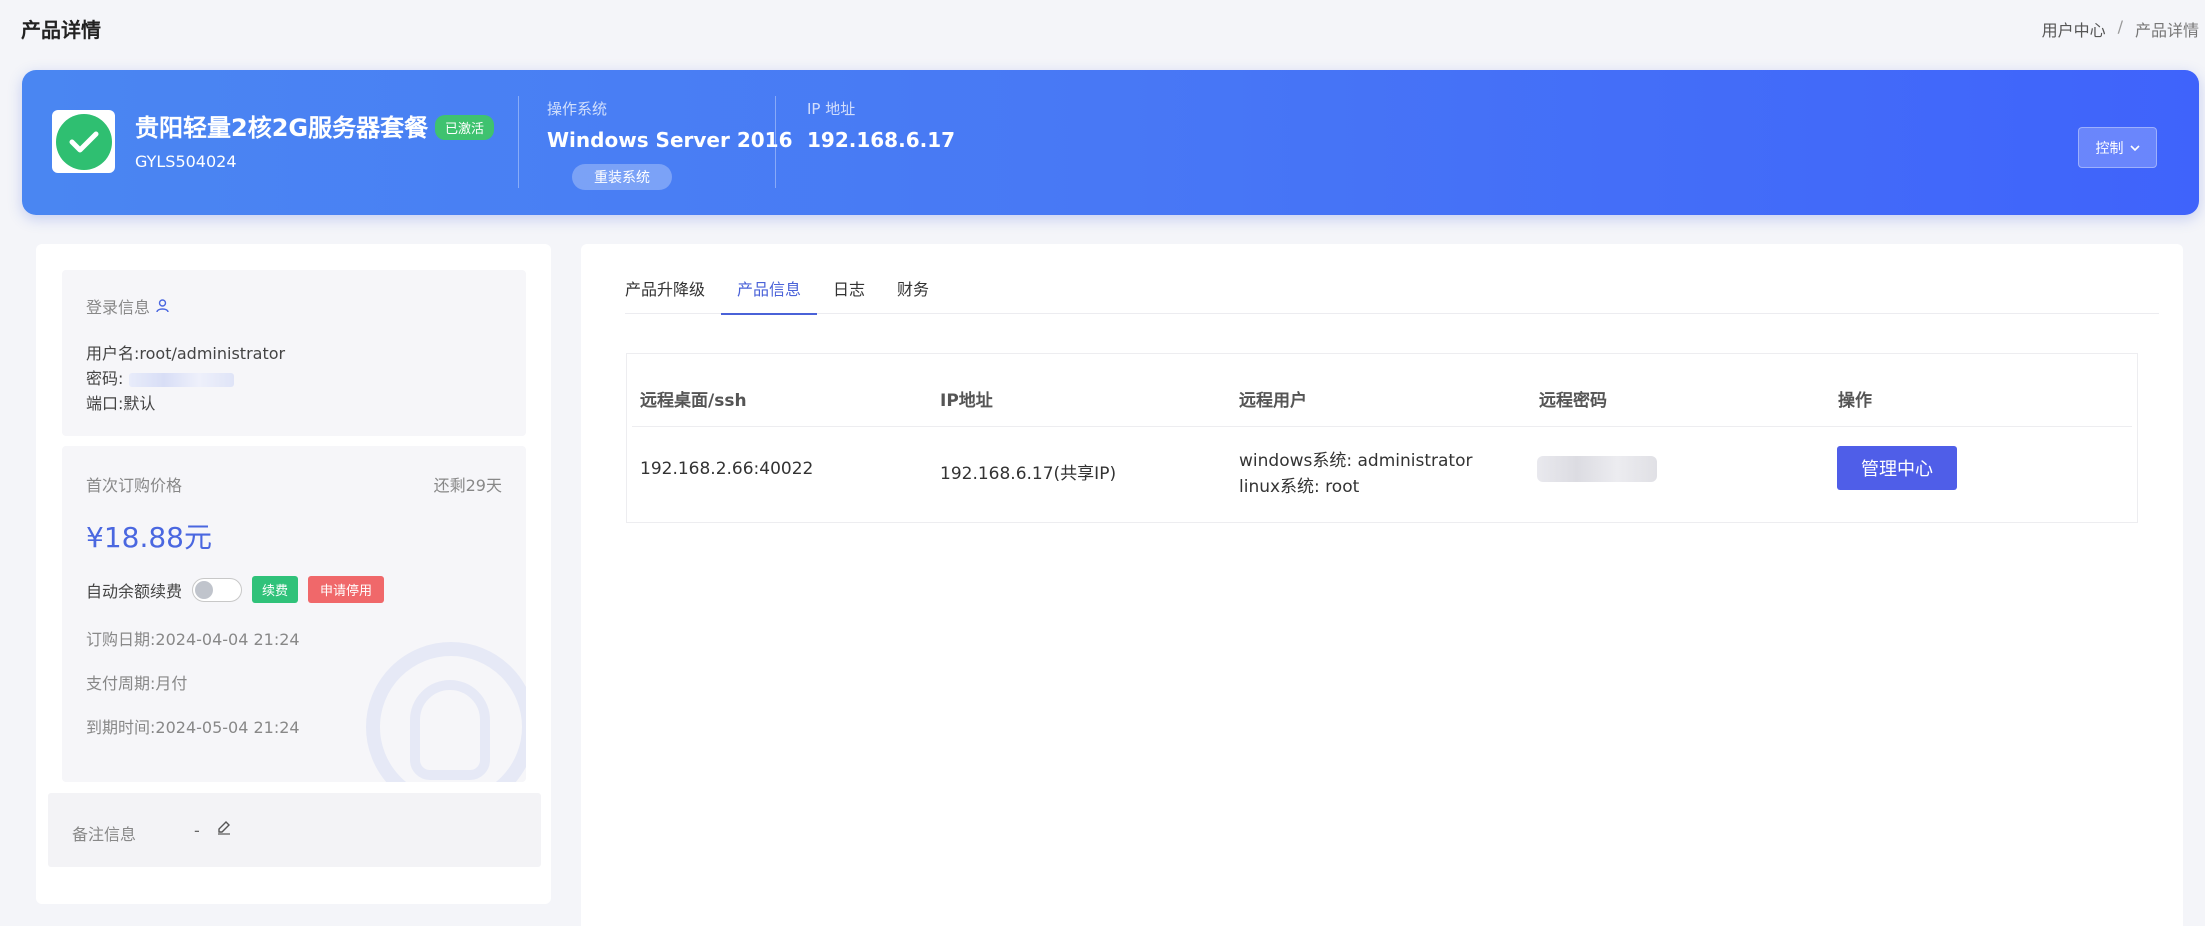 The height and width of the screenshot is (926, 2205). I want to click on notes-value: -, so click(197, 830).